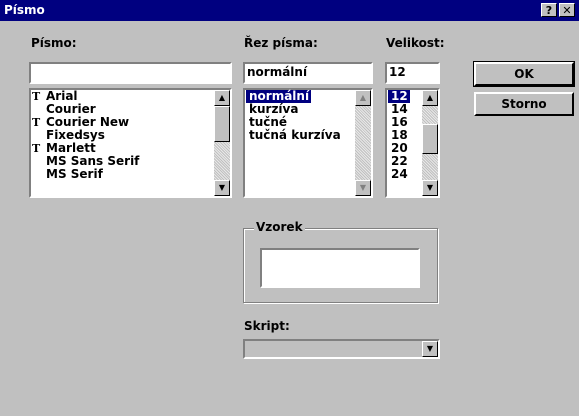 The width and height of the screenshot is (579, 416). I want to click on size-input-value: 12, so click(397, 72).